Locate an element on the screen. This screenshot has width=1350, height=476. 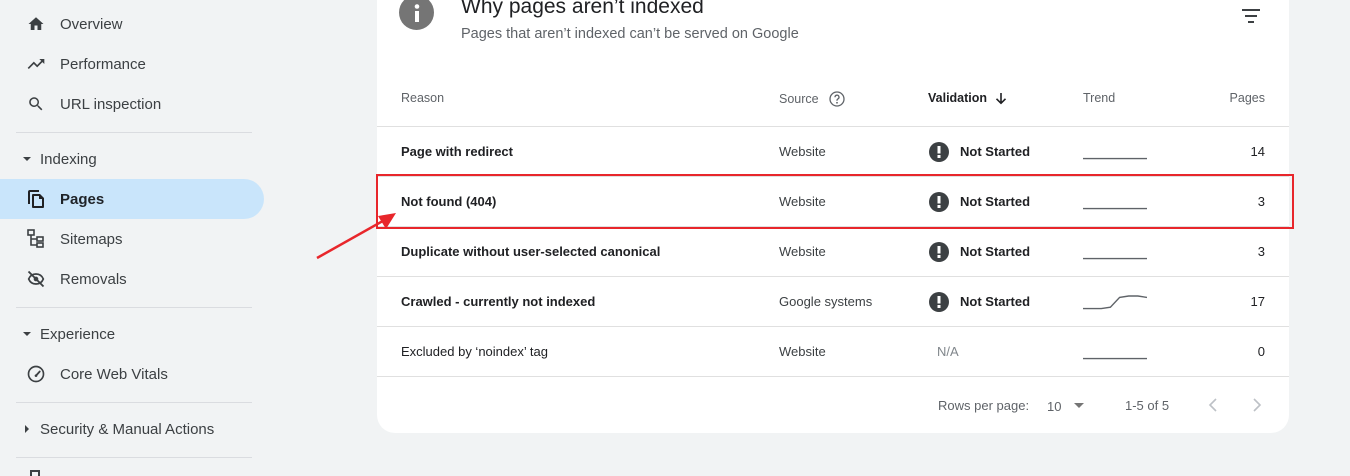
pages-icon is located at coordinates (36, 199).